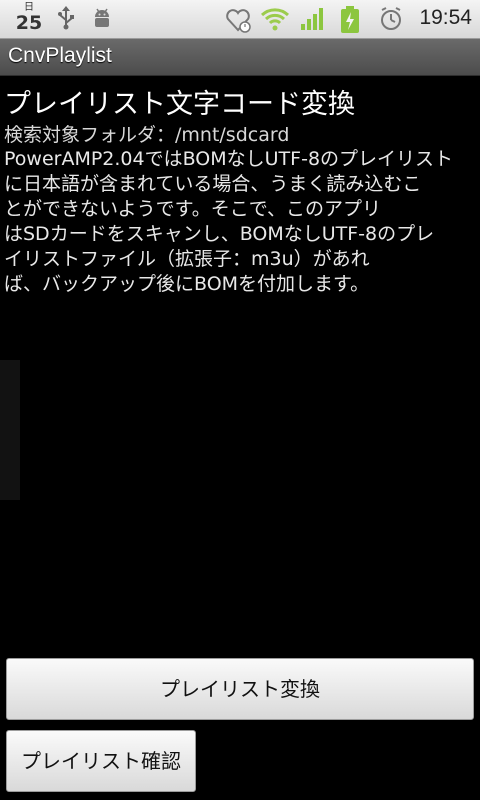  I want to click on status-bar: 日 25 19:54, so click(240, 19).